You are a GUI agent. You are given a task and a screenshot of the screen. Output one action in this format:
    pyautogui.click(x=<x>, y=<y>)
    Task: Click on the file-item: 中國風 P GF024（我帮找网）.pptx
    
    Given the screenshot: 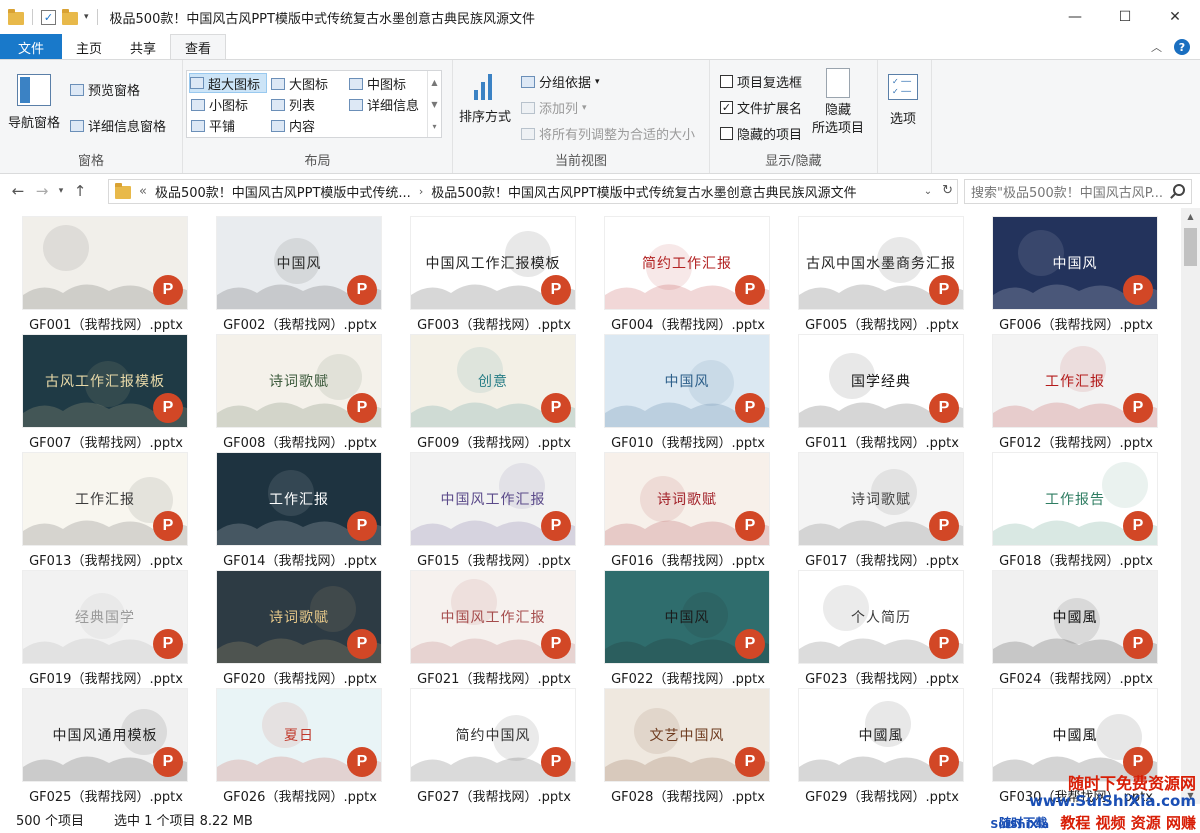 What is the action you would take?
    pyautogui.click(x=1064, y=625)
    